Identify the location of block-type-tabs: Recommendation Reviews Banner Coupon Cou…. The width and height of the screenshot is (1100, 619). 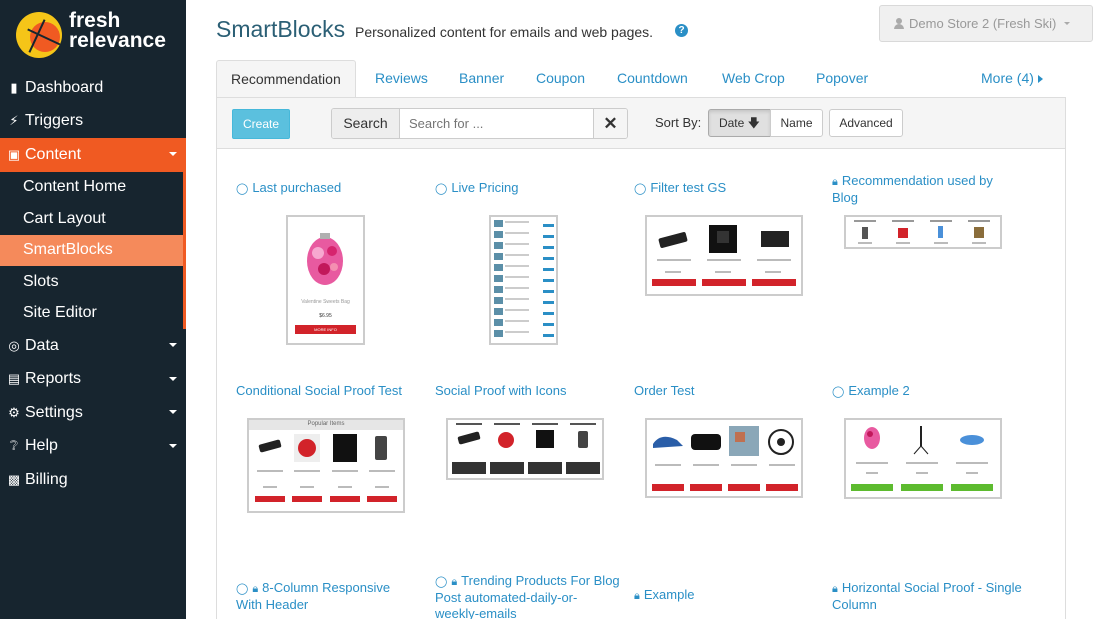
(641, 79).